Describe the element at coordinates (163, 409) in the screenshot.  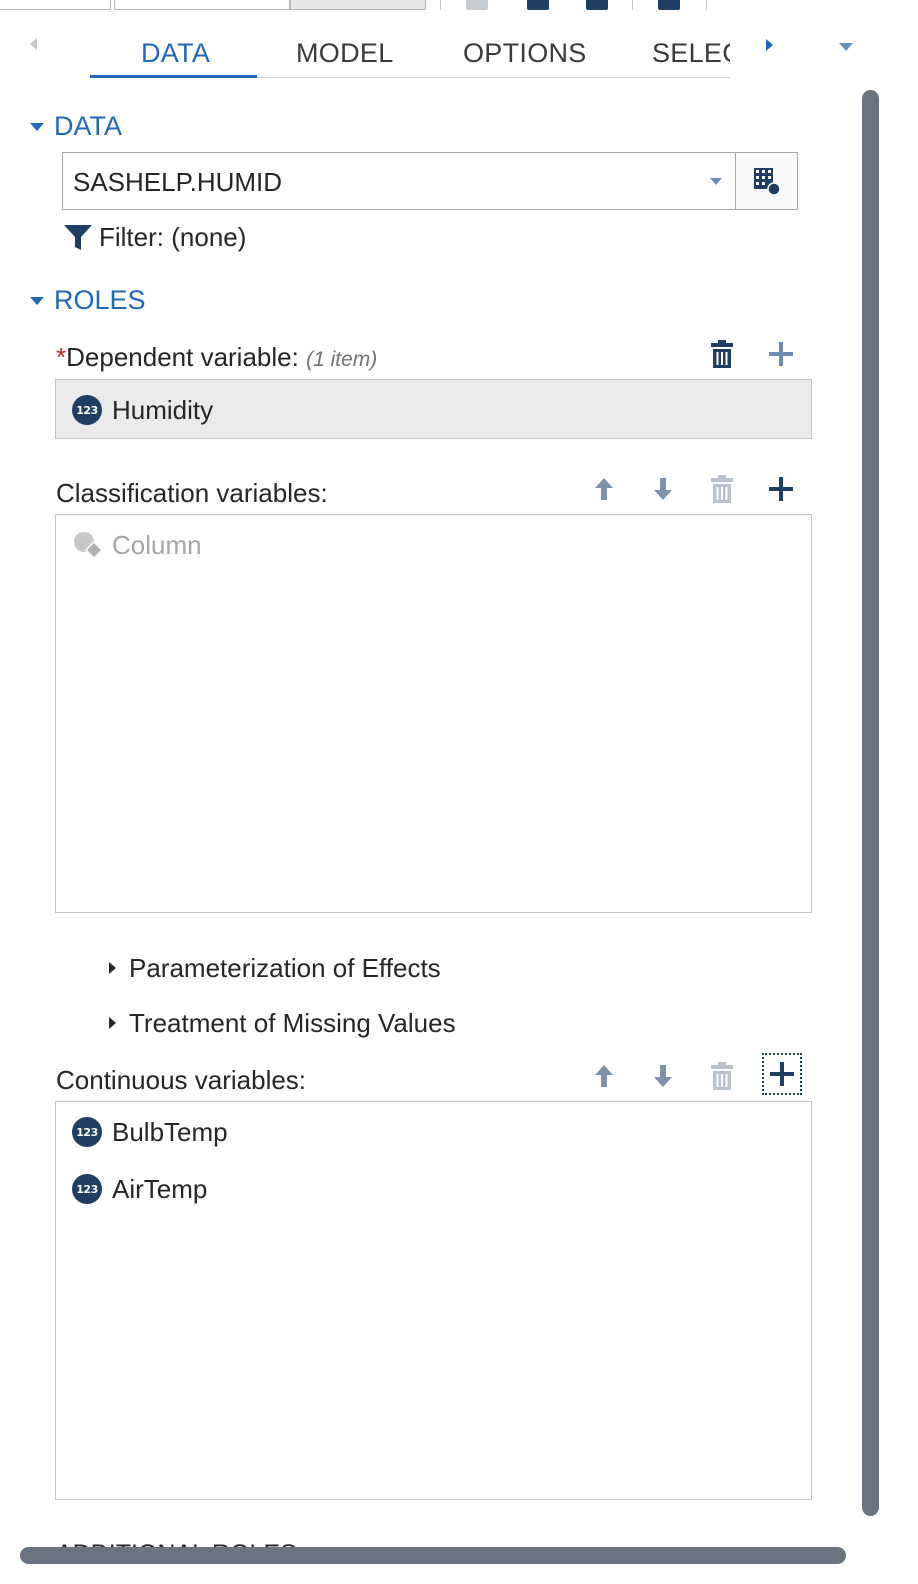
I see `variable-name: Humidity` at that location.